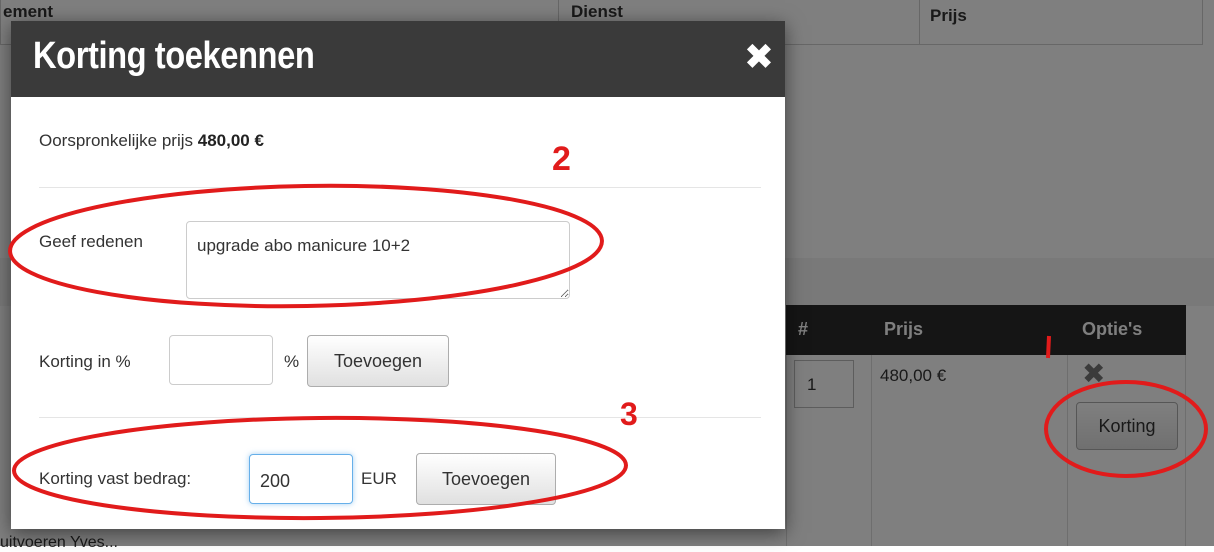 The width and height of the screenshot is (1214, 552). What do you see at coordinates (561, 159) in the screenshot?
I see `annotation-number-2: 2` at bounding box center [561, 159].